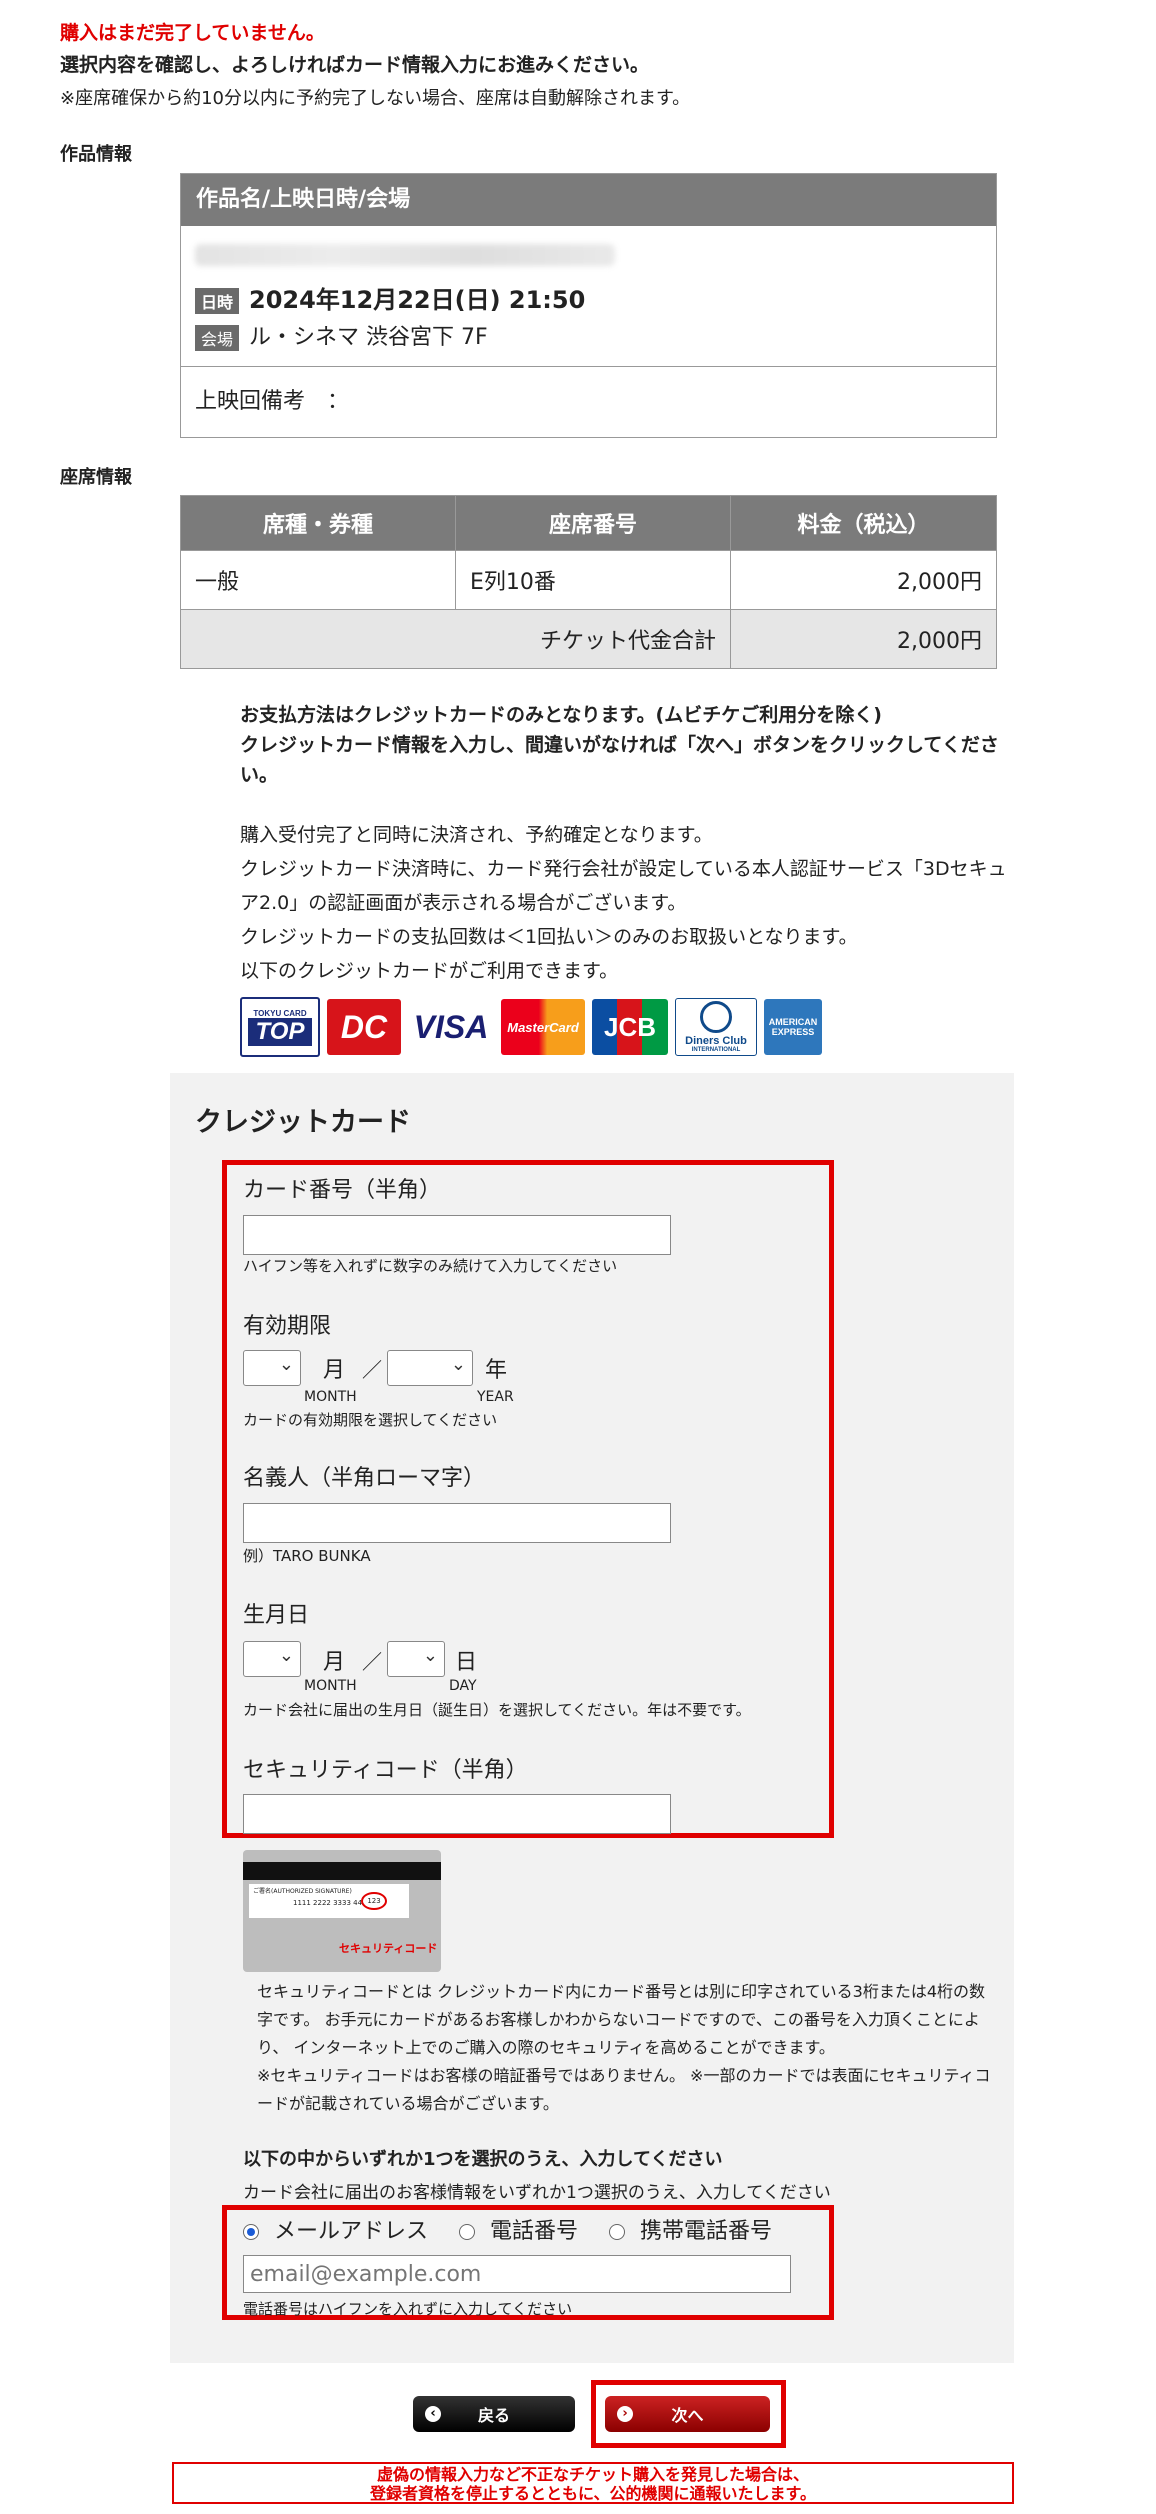  Describe the element at coordinates (368, 337) in the screenshot. I see `venue: ル・シネマ 渋谷宮下 7F` at that location.